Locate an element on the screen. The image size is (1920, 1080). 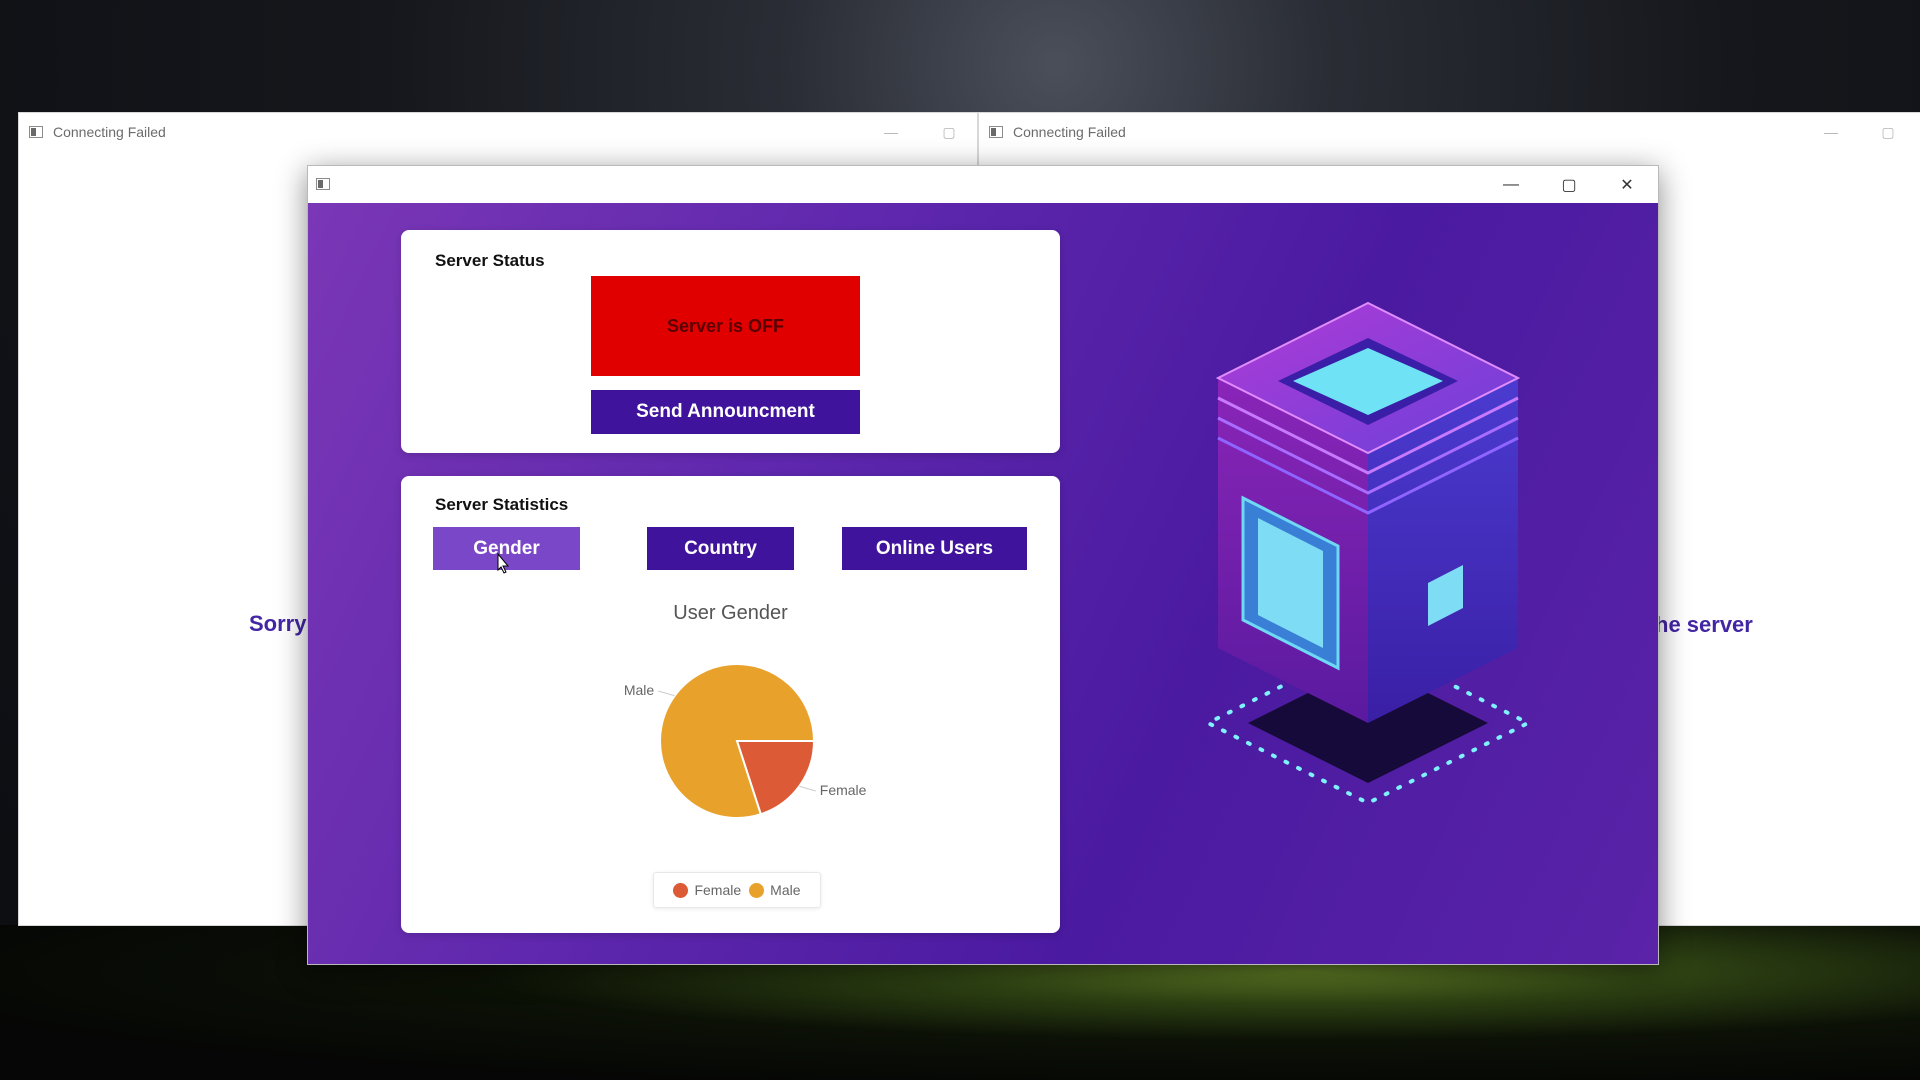
pie-label-male: Male is located at coordinates (639, 690).